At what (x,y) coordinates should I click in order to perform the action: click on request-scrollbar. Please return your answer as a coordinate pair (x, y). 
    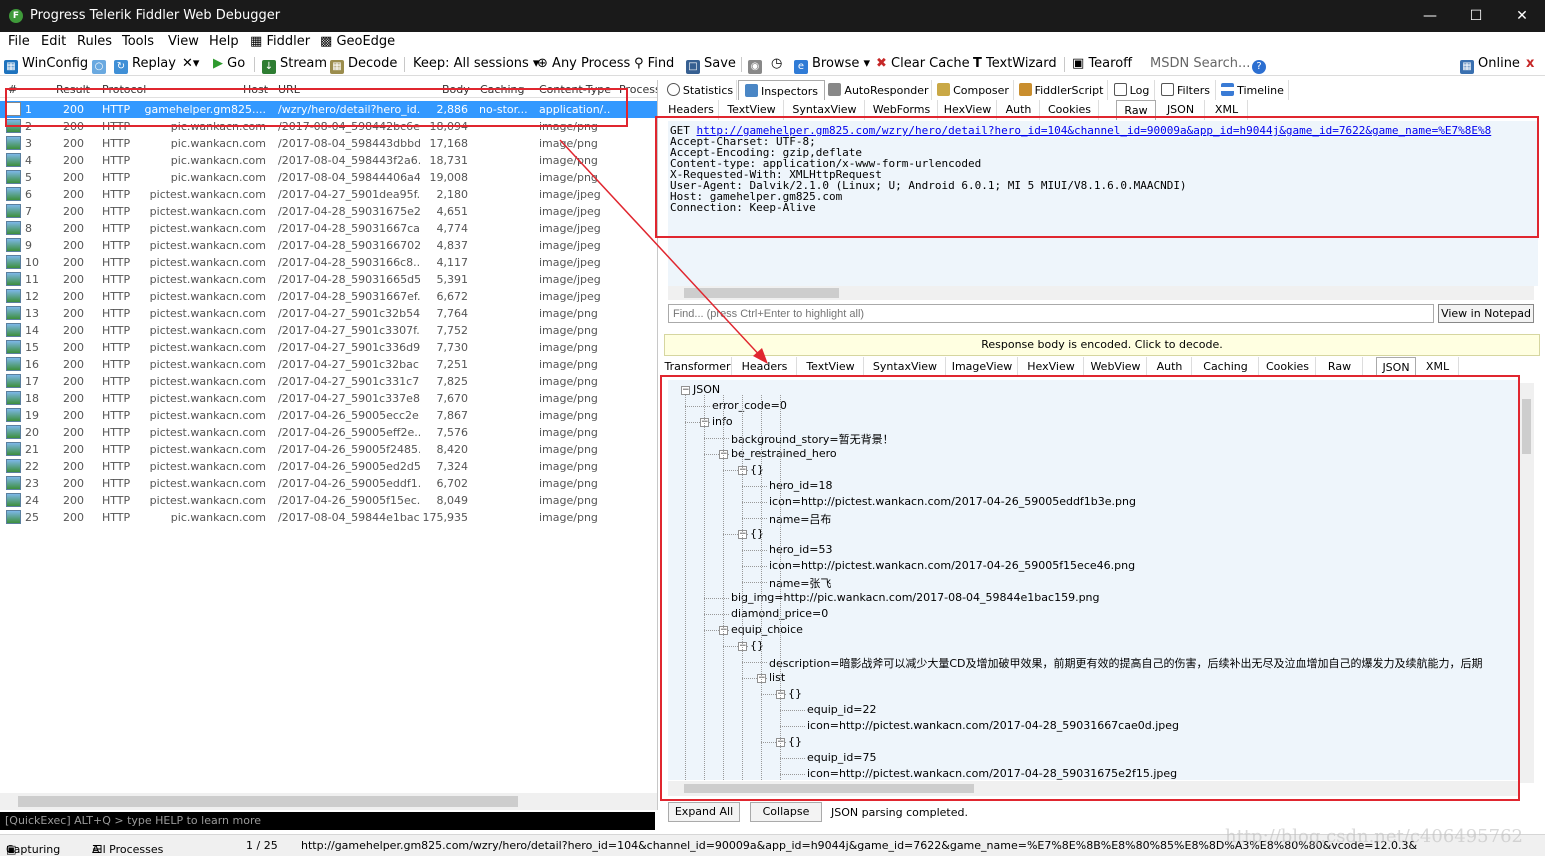
    Looking at the image, I should click on (1101, 293).